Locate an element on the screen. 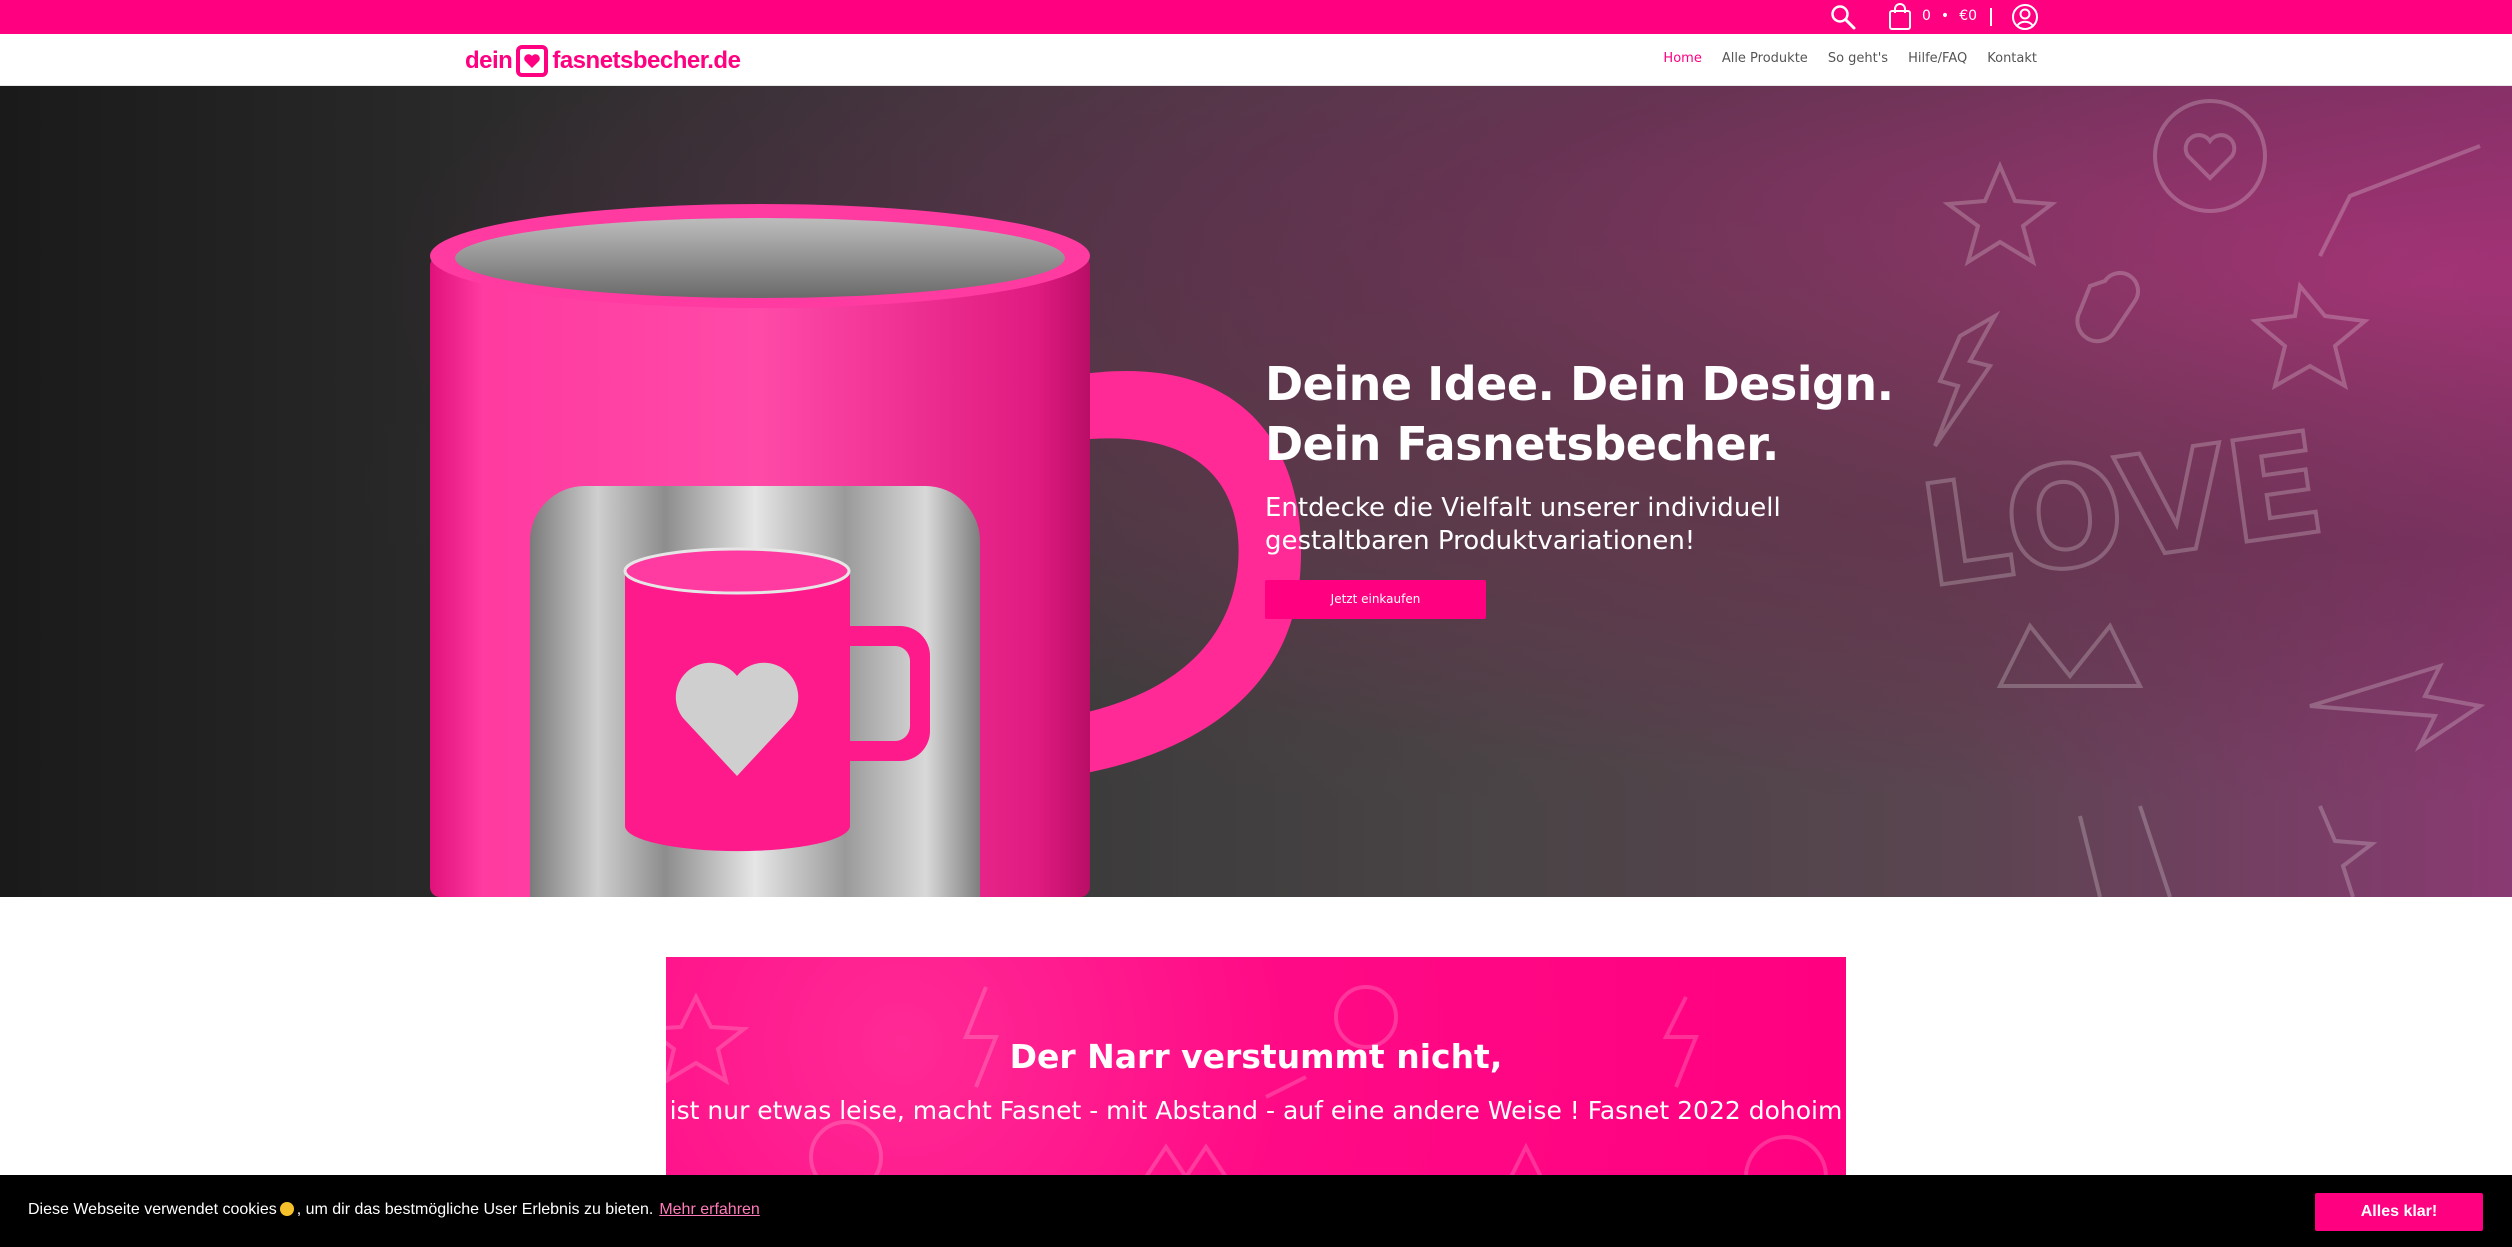 This screenshot has width=2512, height=1247. cart-count: 0 is located at coordinates (1926, 16).